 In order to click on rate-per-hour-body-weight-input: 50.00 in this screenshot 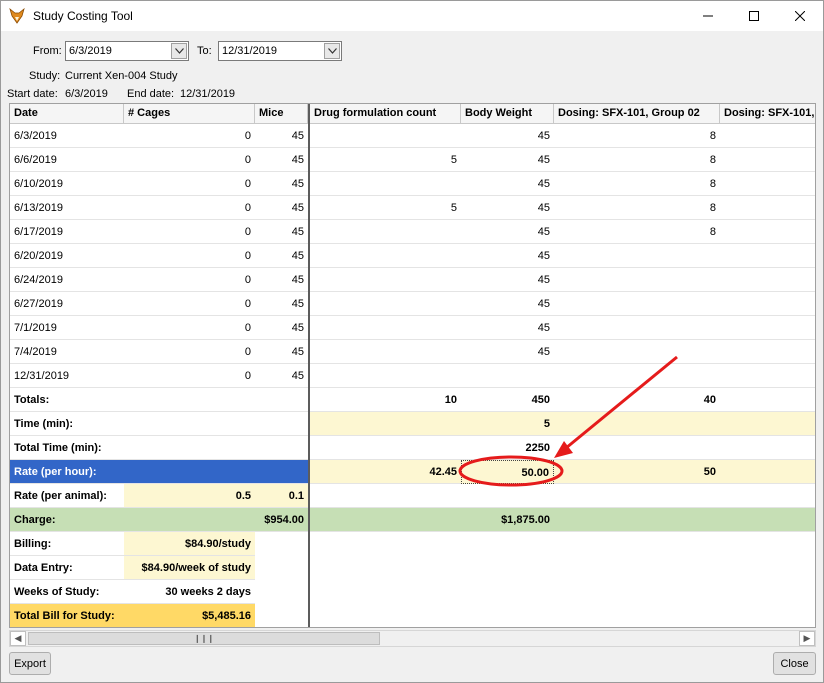, I will do `click(507, 472)`.